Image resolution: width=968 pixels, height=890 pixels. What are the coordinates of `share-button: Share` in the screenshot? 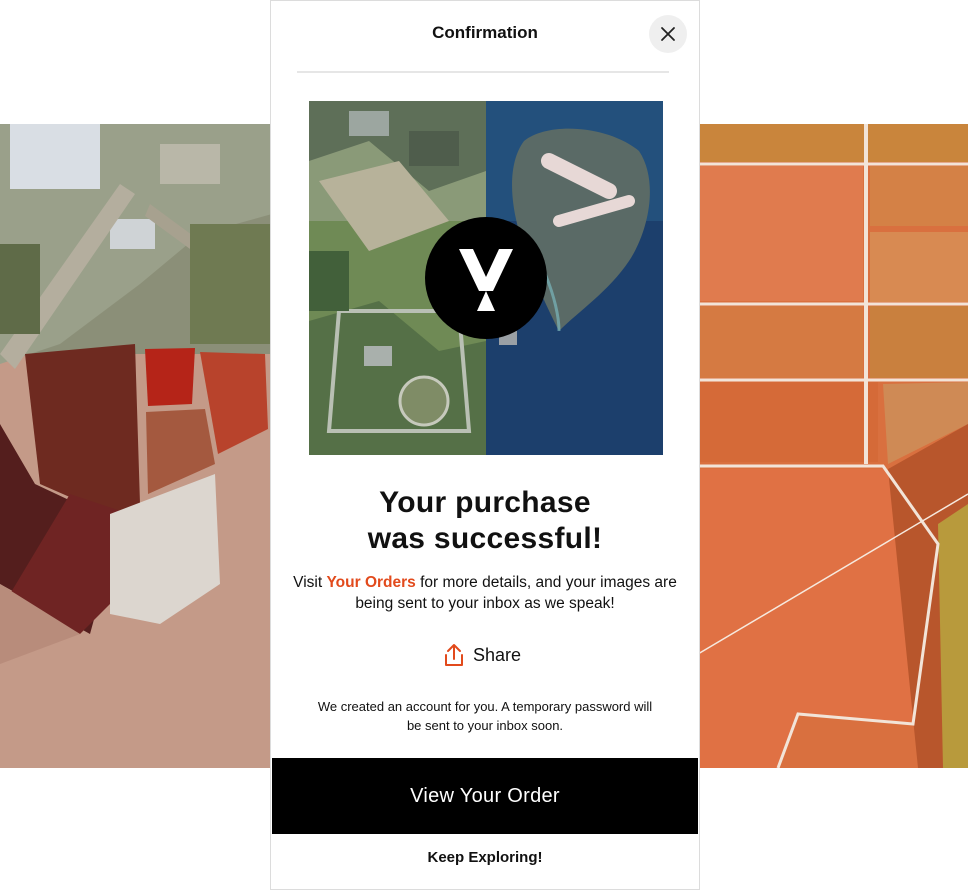 It's located at (482, 655).